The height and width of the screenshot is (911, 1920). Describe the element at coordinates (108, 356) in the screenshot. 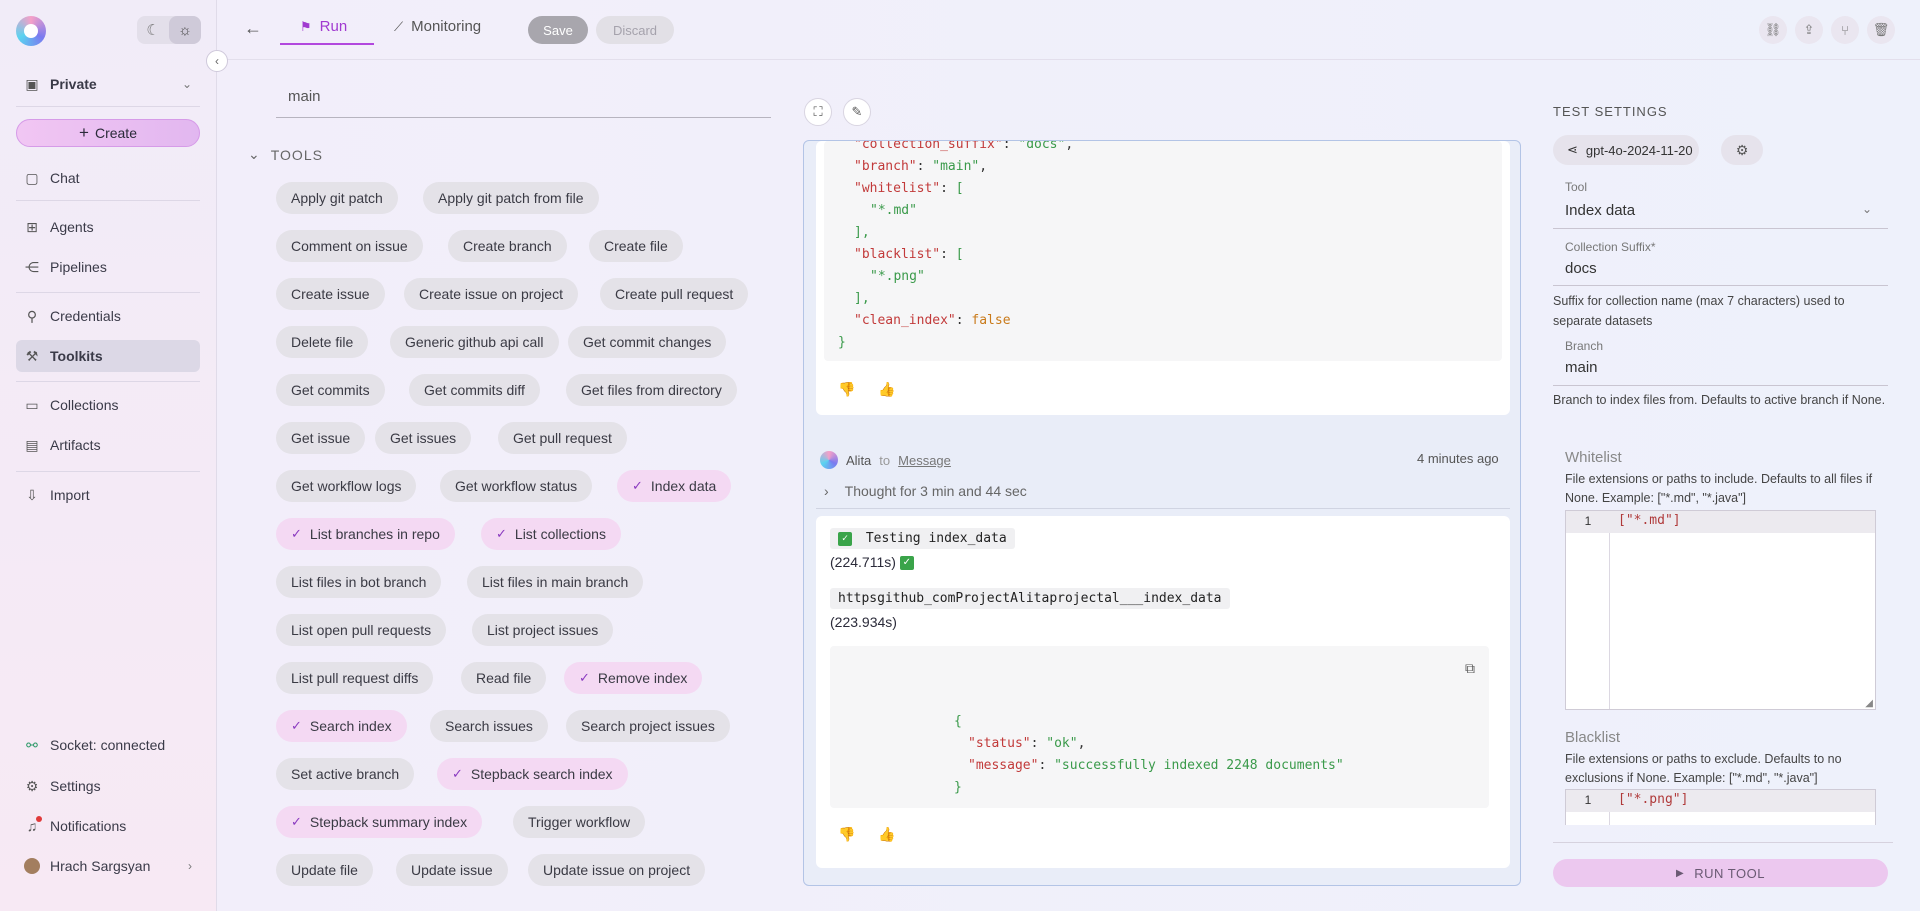

I see `sidebar-item-toolkits: ⚒ Toolkits` at that location.